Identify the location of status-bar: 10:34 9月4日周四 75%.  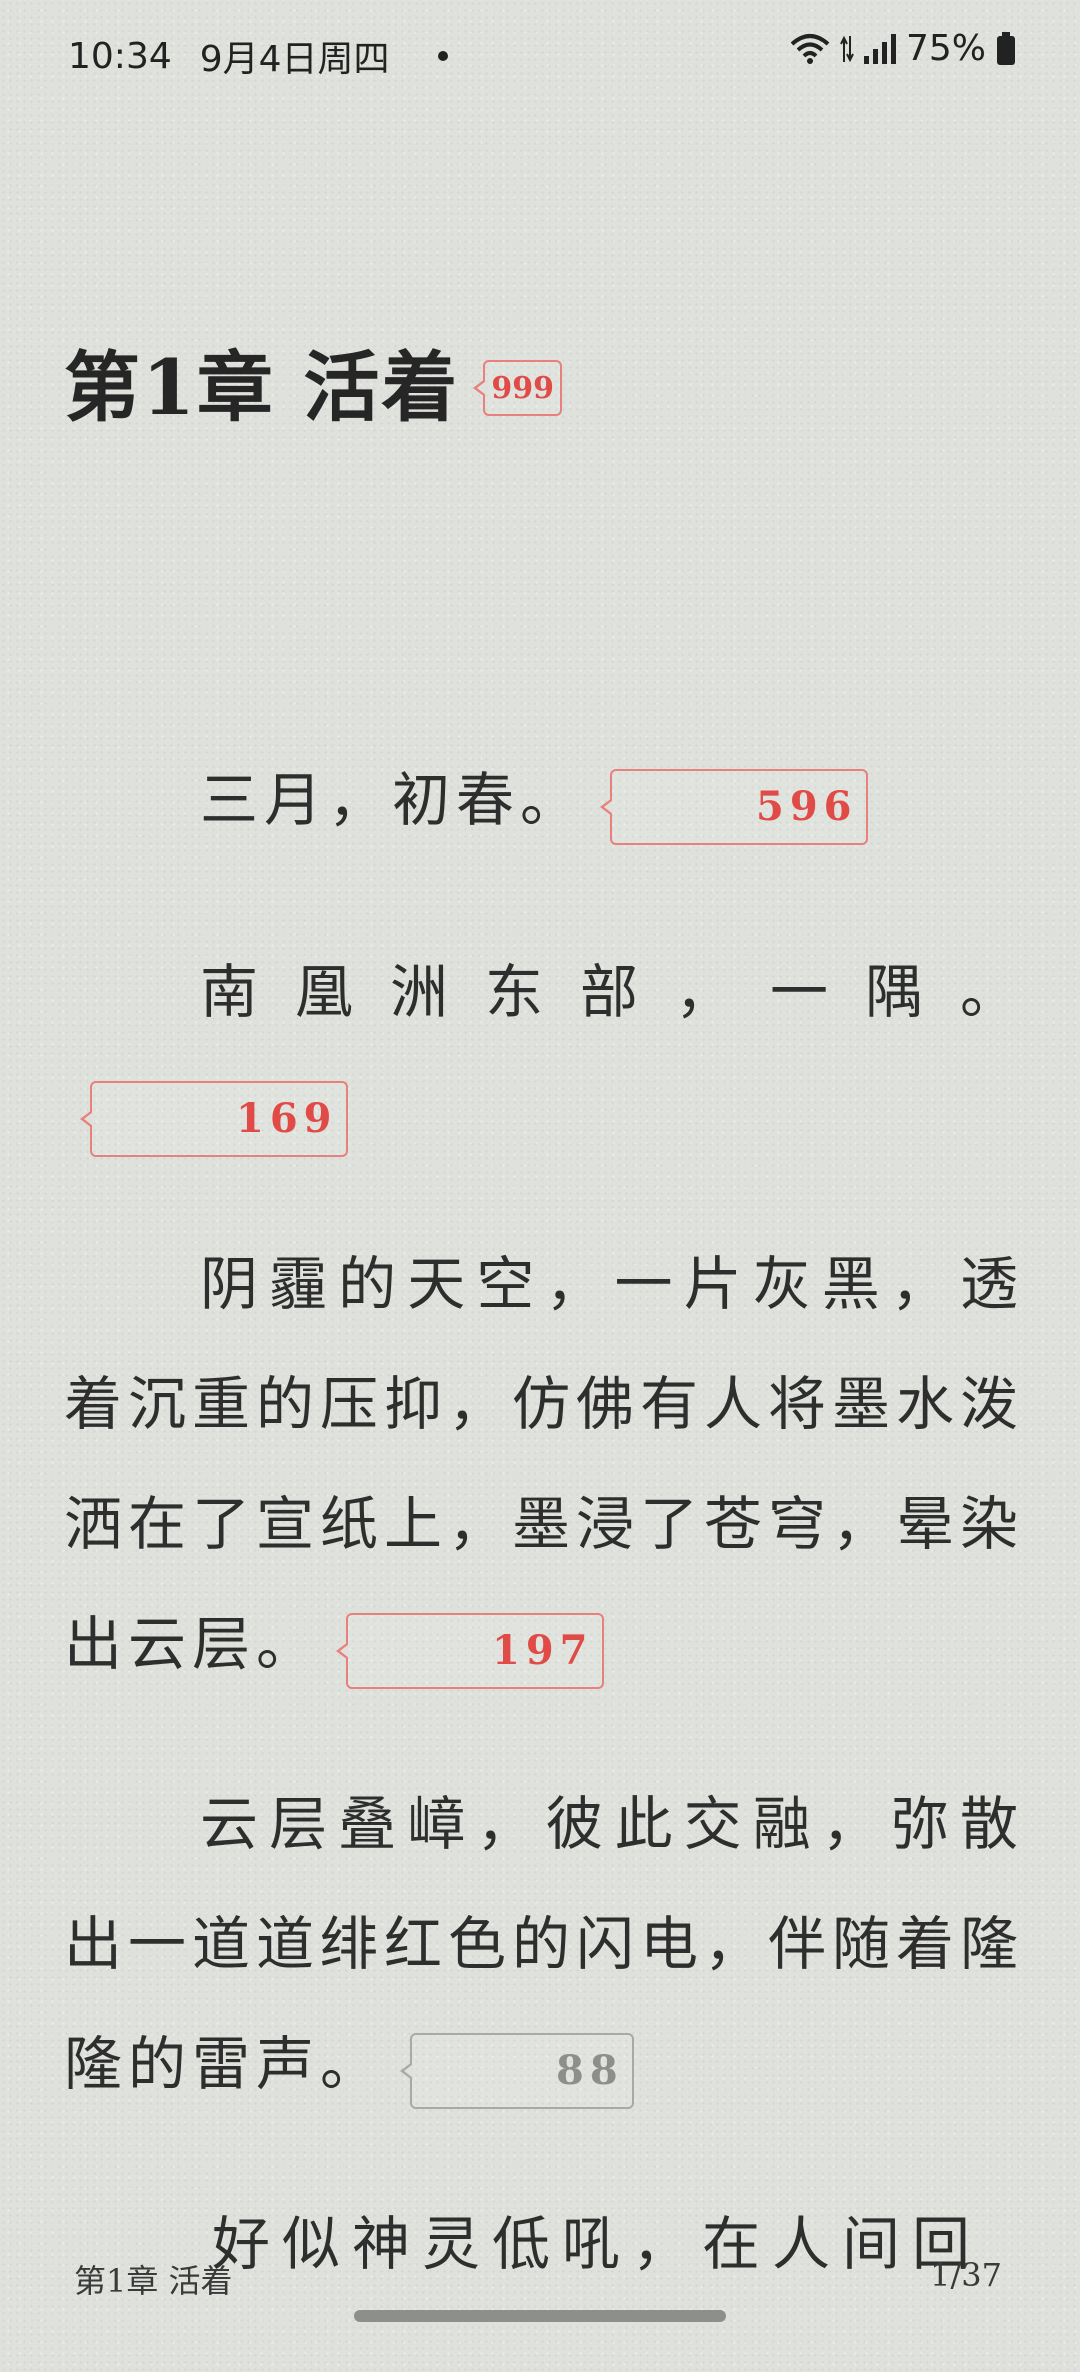
(540, 55).